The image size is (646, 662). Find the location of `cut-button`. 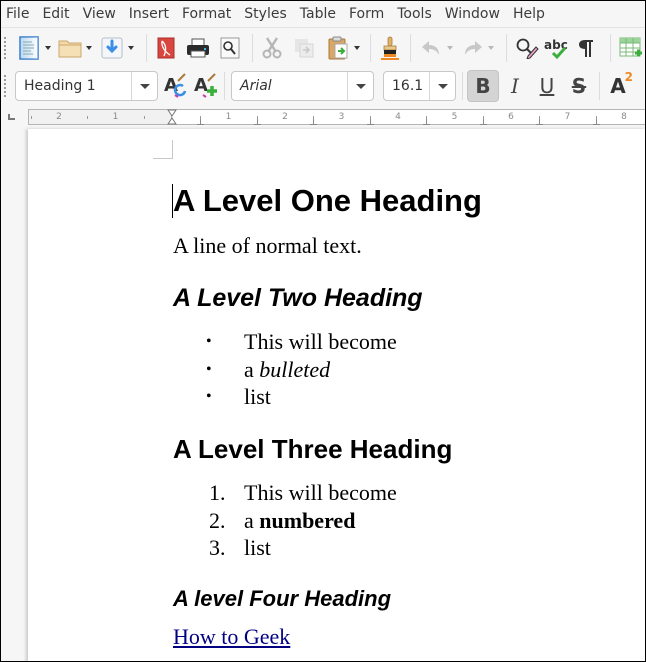

cut-button is located at coordinates (273, 48).